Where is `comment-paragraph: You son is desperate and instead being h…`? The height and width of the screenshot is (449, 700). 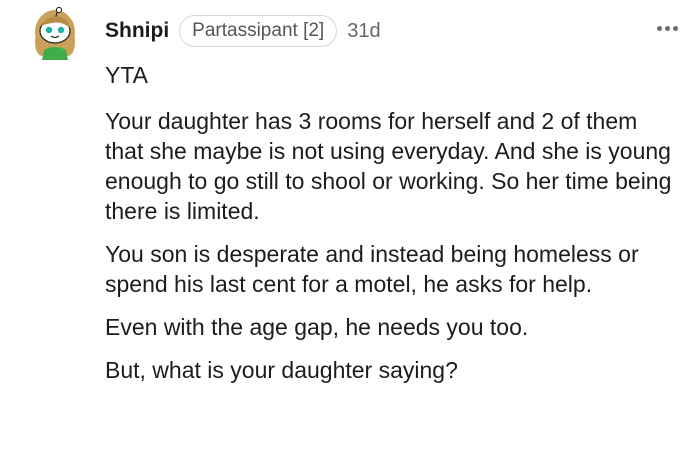 comment-paragraph: You son is desperate and instead being h… is located at coordinates (372, 269).